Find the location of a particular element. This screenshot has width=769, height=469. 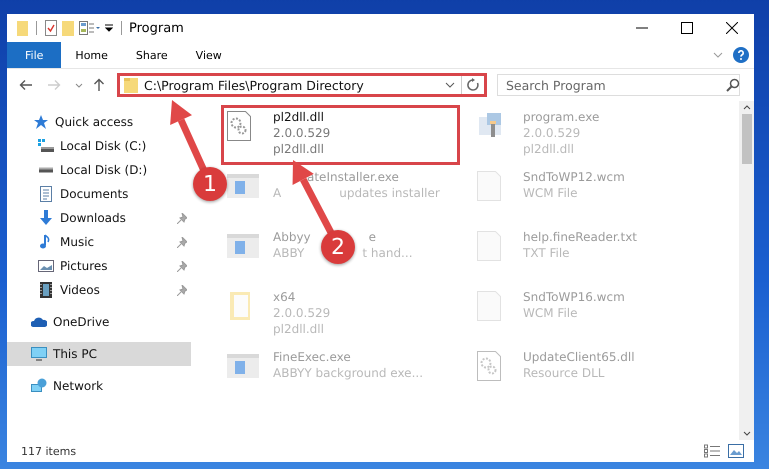

close-icon is located at coordinates (732, 28).